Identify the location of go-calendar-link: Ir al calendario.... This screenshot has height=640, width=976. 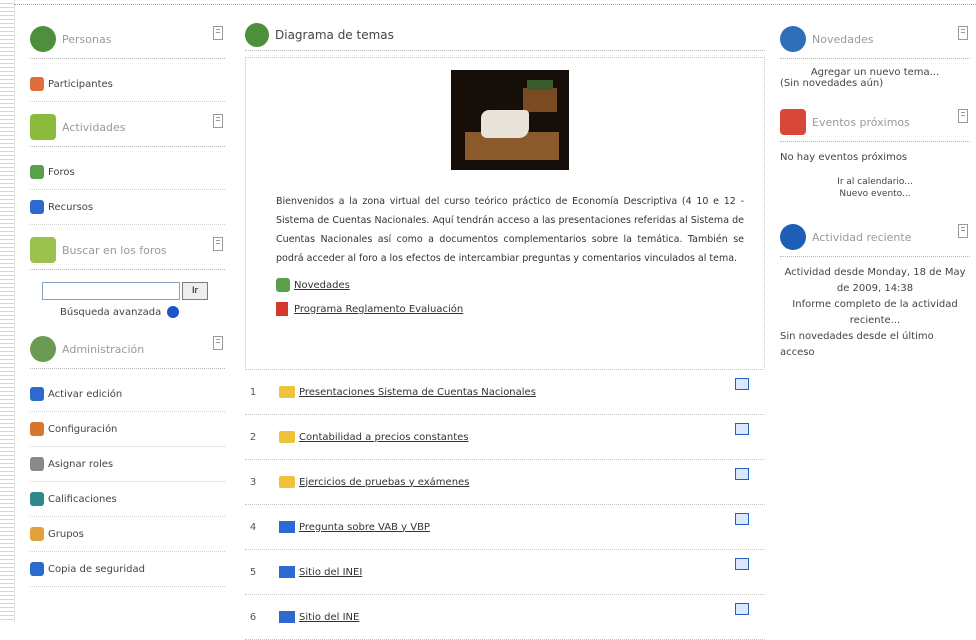
(875, 182).